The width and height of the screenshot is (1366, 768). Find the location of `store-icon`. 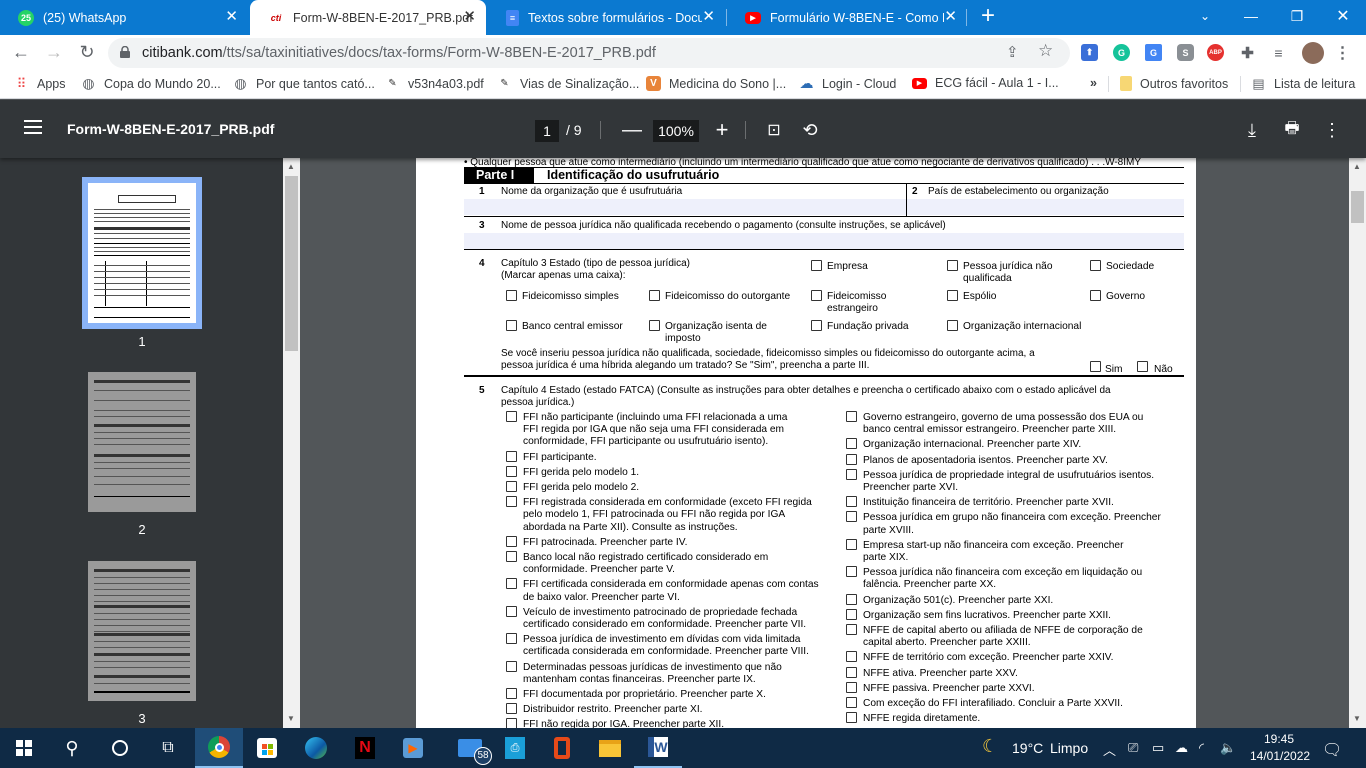

store-icon is located at coordinates (267, 748).